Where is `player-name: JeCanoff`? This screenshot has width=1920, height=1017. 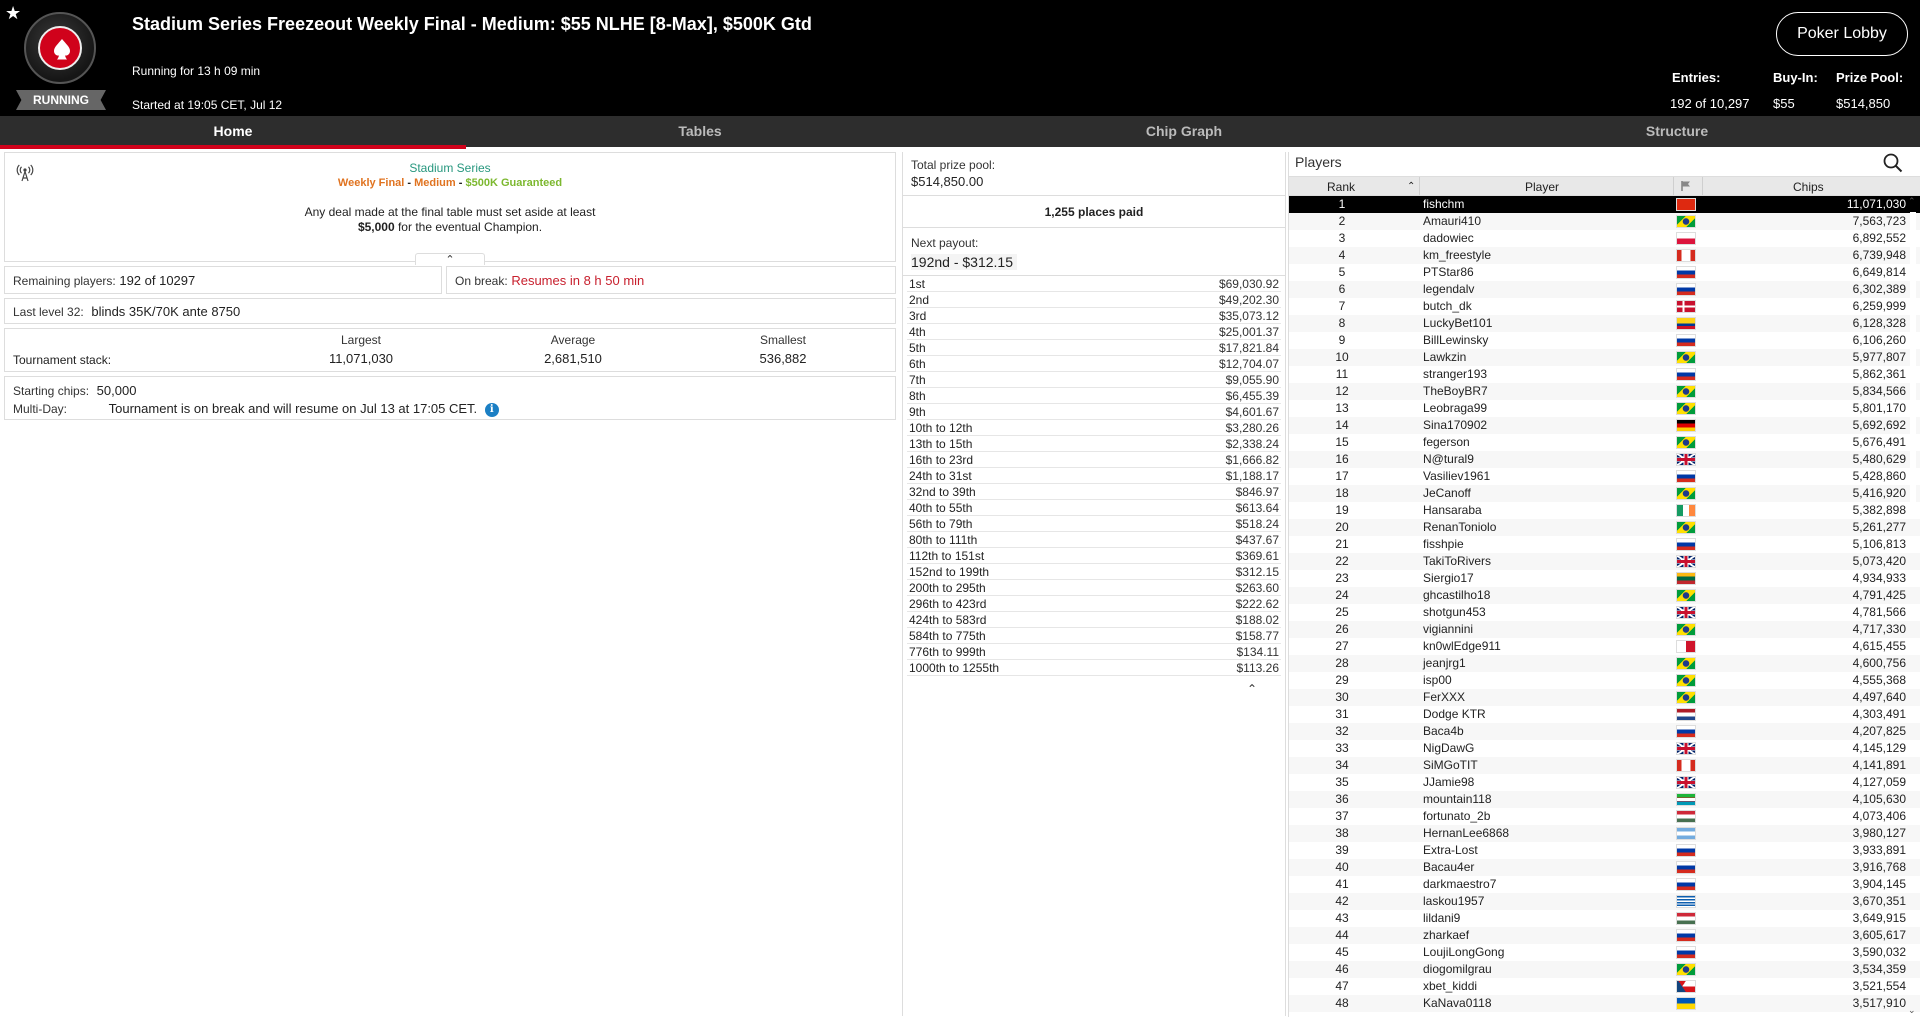 player-name: JeCanoff is located at coordinates (1447, 493).